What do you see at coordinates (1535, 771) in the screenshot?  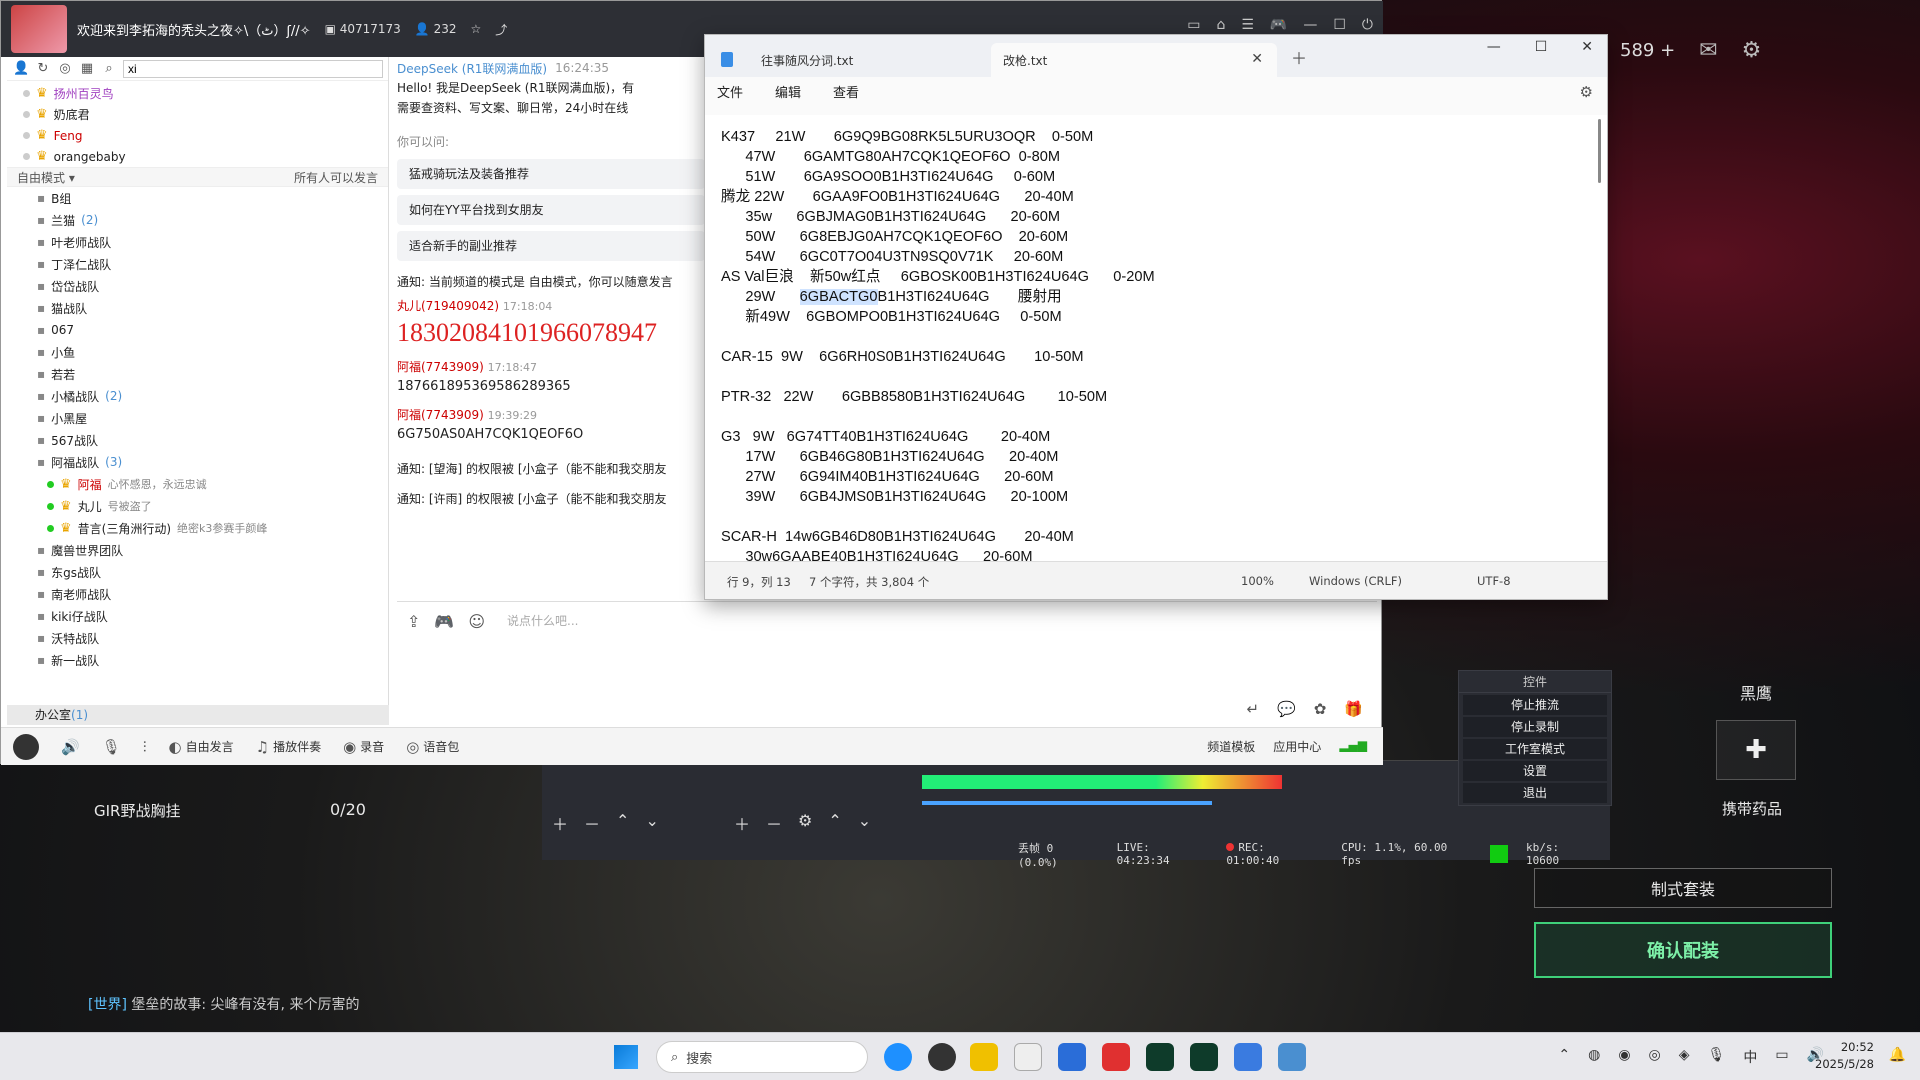 I see `settings-button: 设置` at bounding box center [1535, 771].